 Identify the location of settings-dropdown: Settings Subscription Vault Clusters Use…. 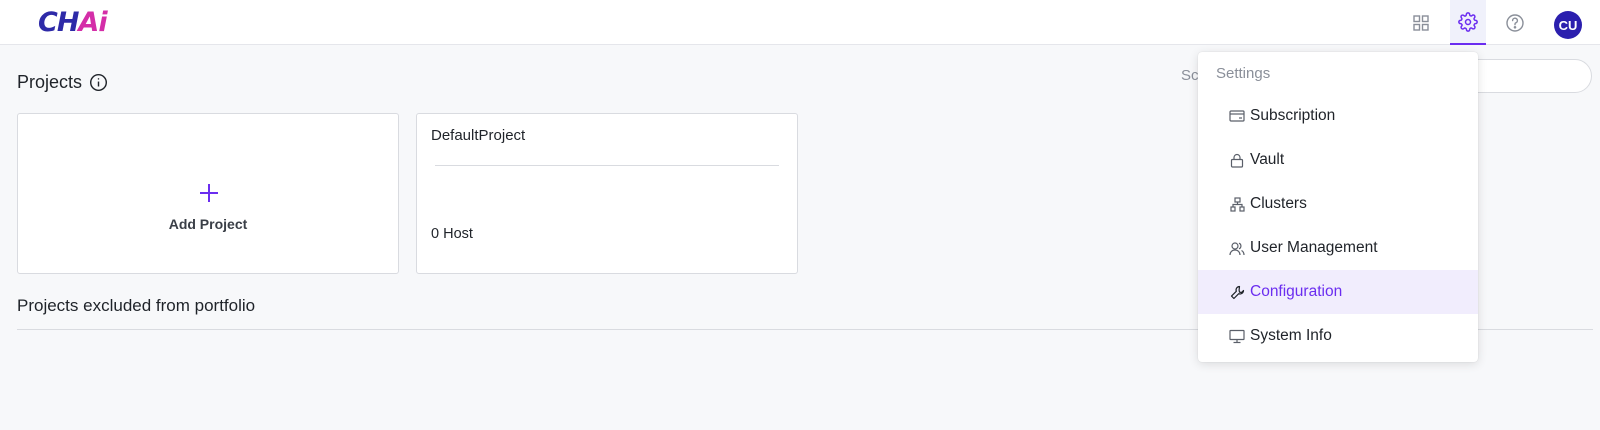
(1338, 207).